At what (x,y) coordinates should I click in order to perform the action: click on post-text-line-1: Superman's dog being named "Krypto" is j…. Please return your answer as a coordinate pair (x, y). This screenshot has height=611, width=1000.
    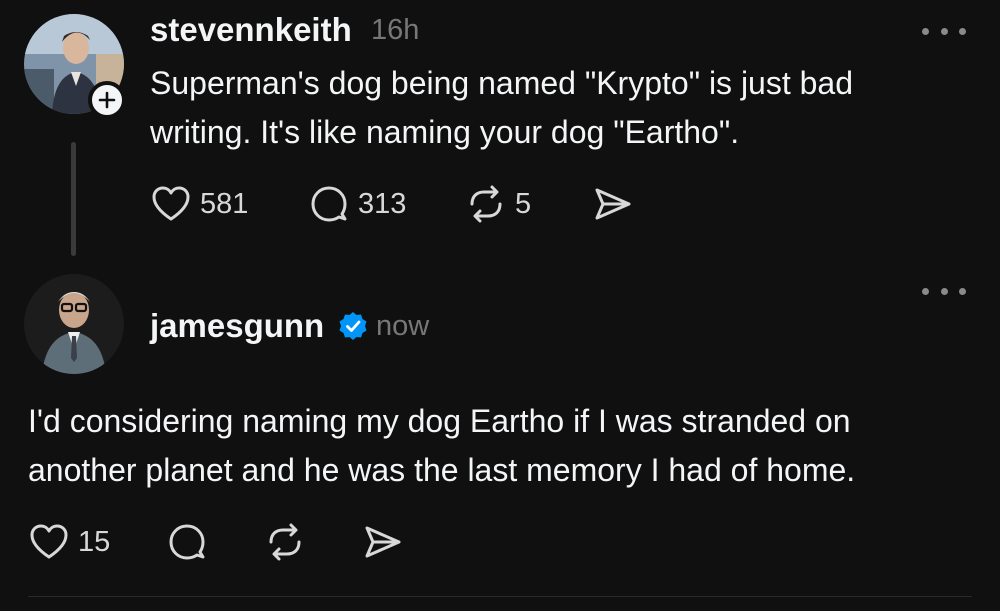
    Looking at the image, I should click on (502, 83).